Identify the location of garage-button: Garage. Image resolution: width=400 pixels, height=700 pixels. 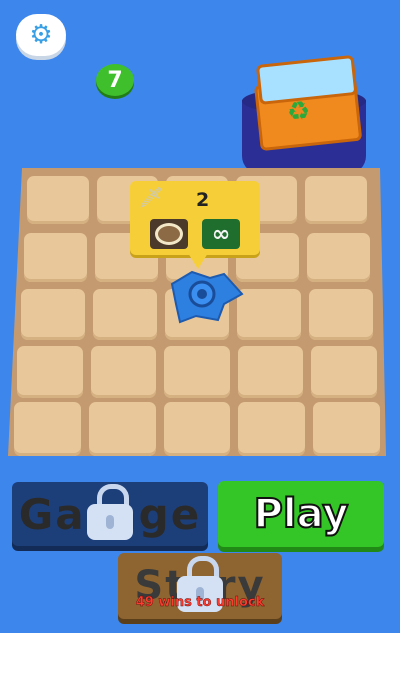
(110, 514).